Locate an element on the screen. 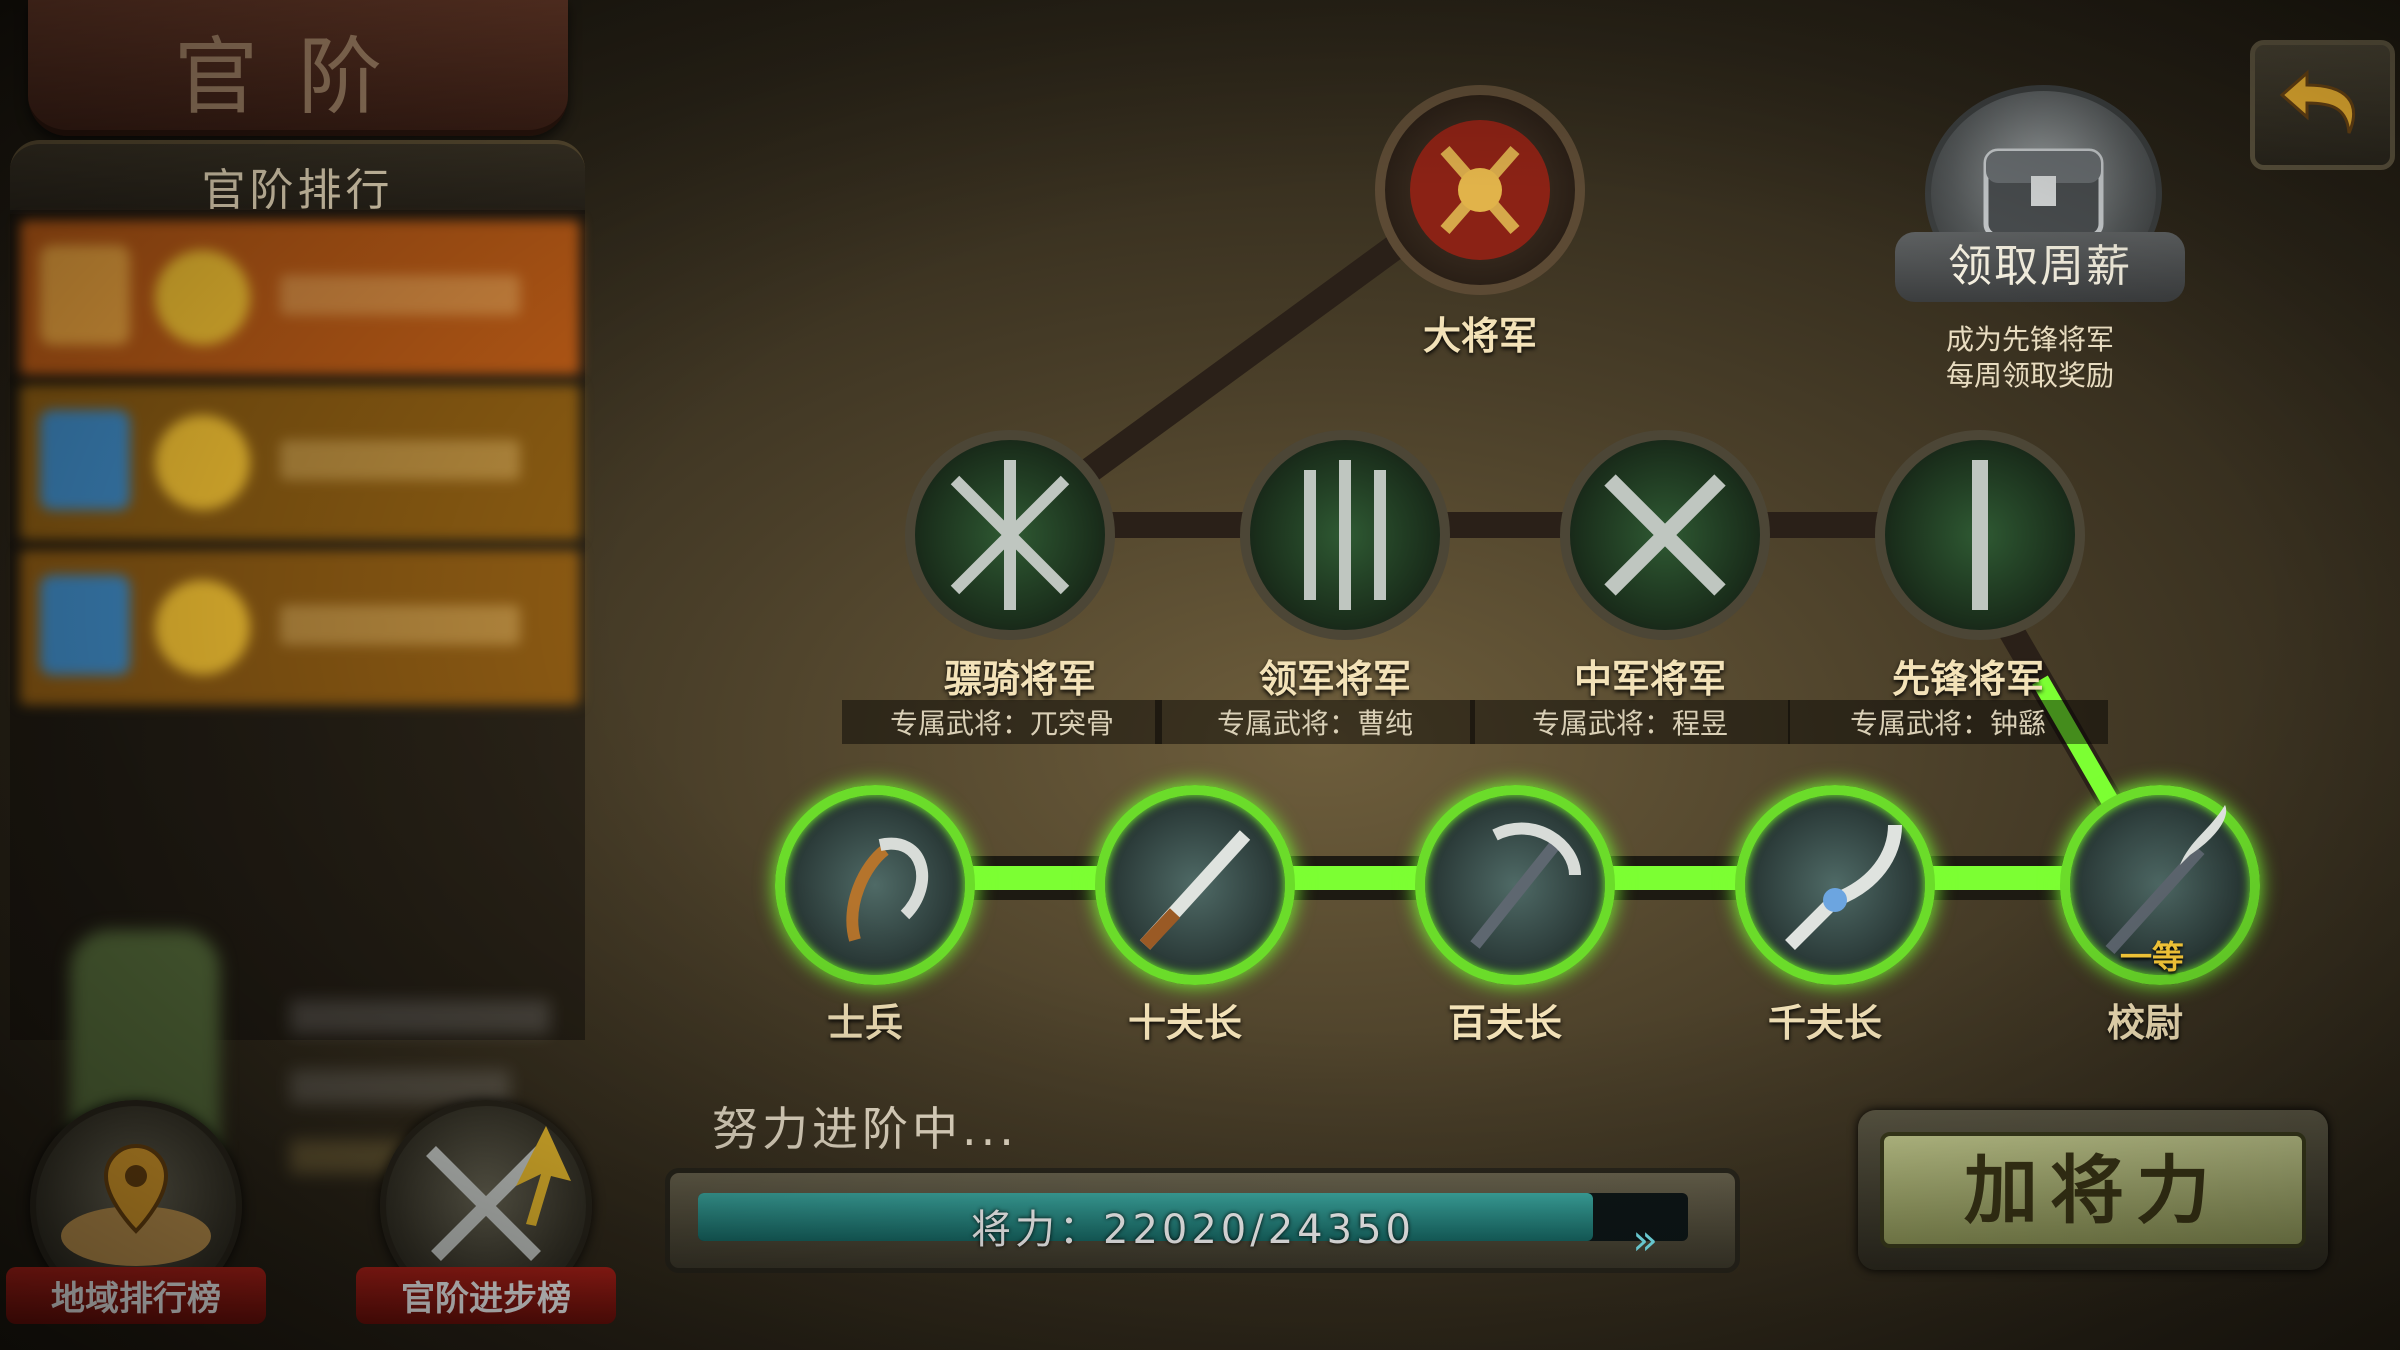 The width and height of the screenshot is (2400, 1350). region-rank-button: 地域排行榜 is located at coordinates (136, 1212).